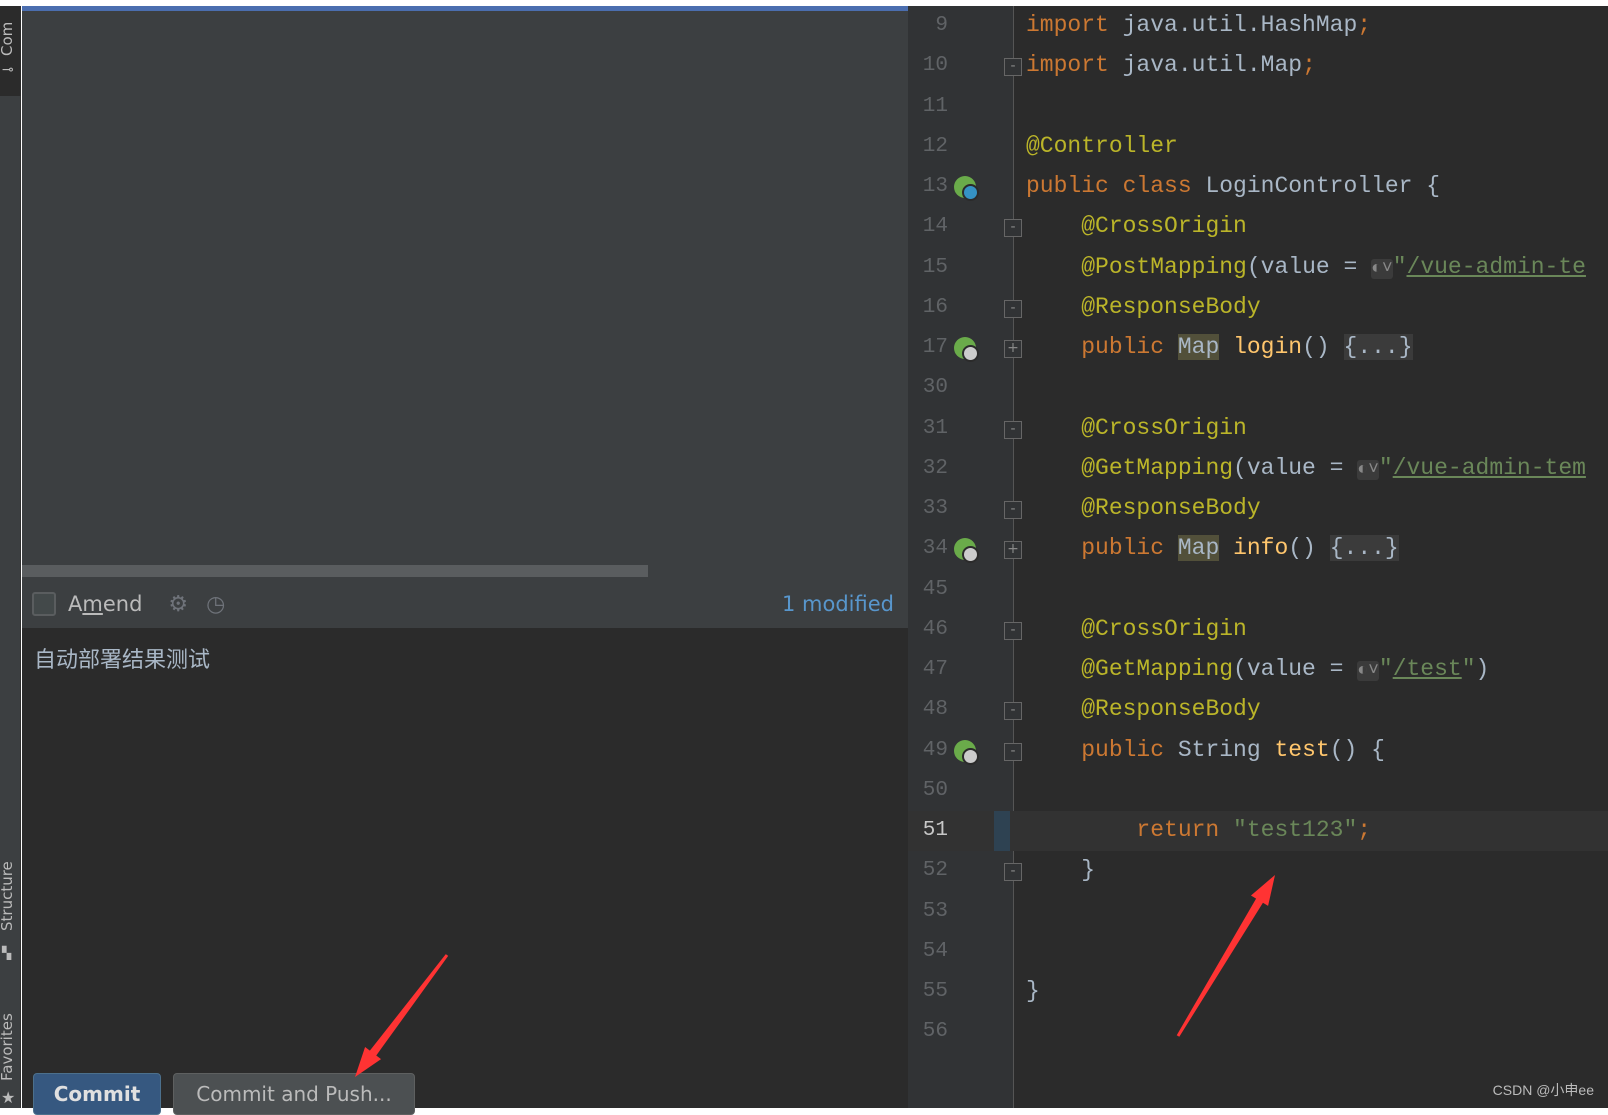  What do you see at coordinates (215, 604) in the screenshot?
I see `clock-icon: ◷` at bounding box center [215, 604].